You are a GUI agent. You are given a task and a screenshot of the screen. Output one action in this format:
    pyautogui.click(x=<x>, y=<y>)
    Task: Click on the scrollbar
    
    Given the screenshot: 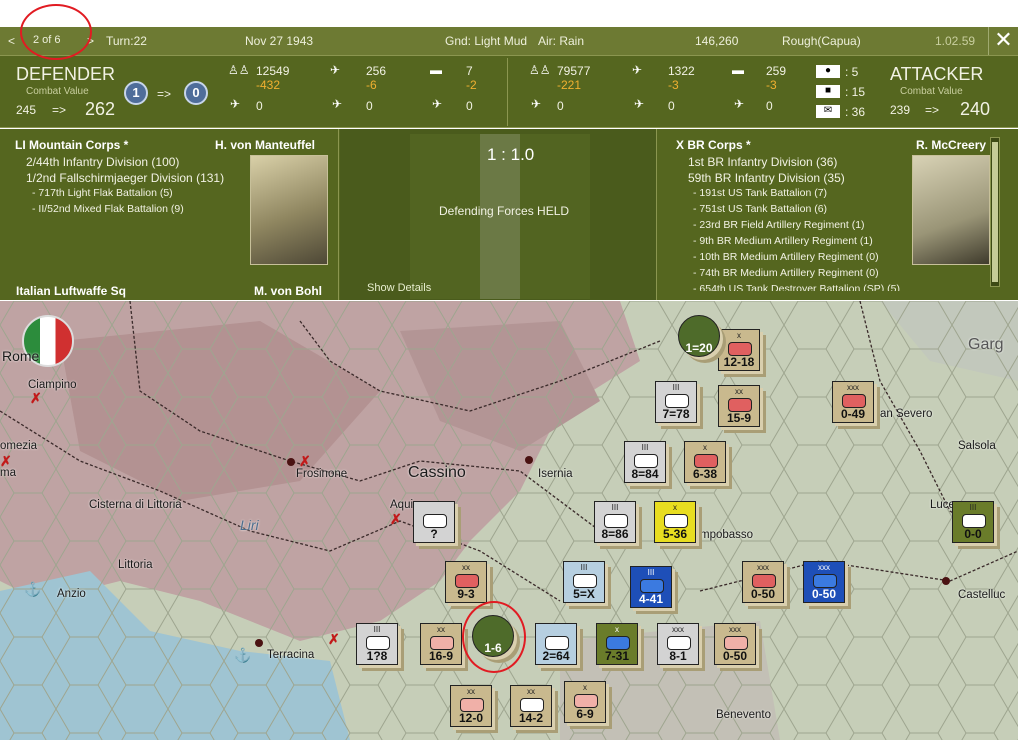 What is the action you would take?
    pyautogui.click(x=995, y=212)
    